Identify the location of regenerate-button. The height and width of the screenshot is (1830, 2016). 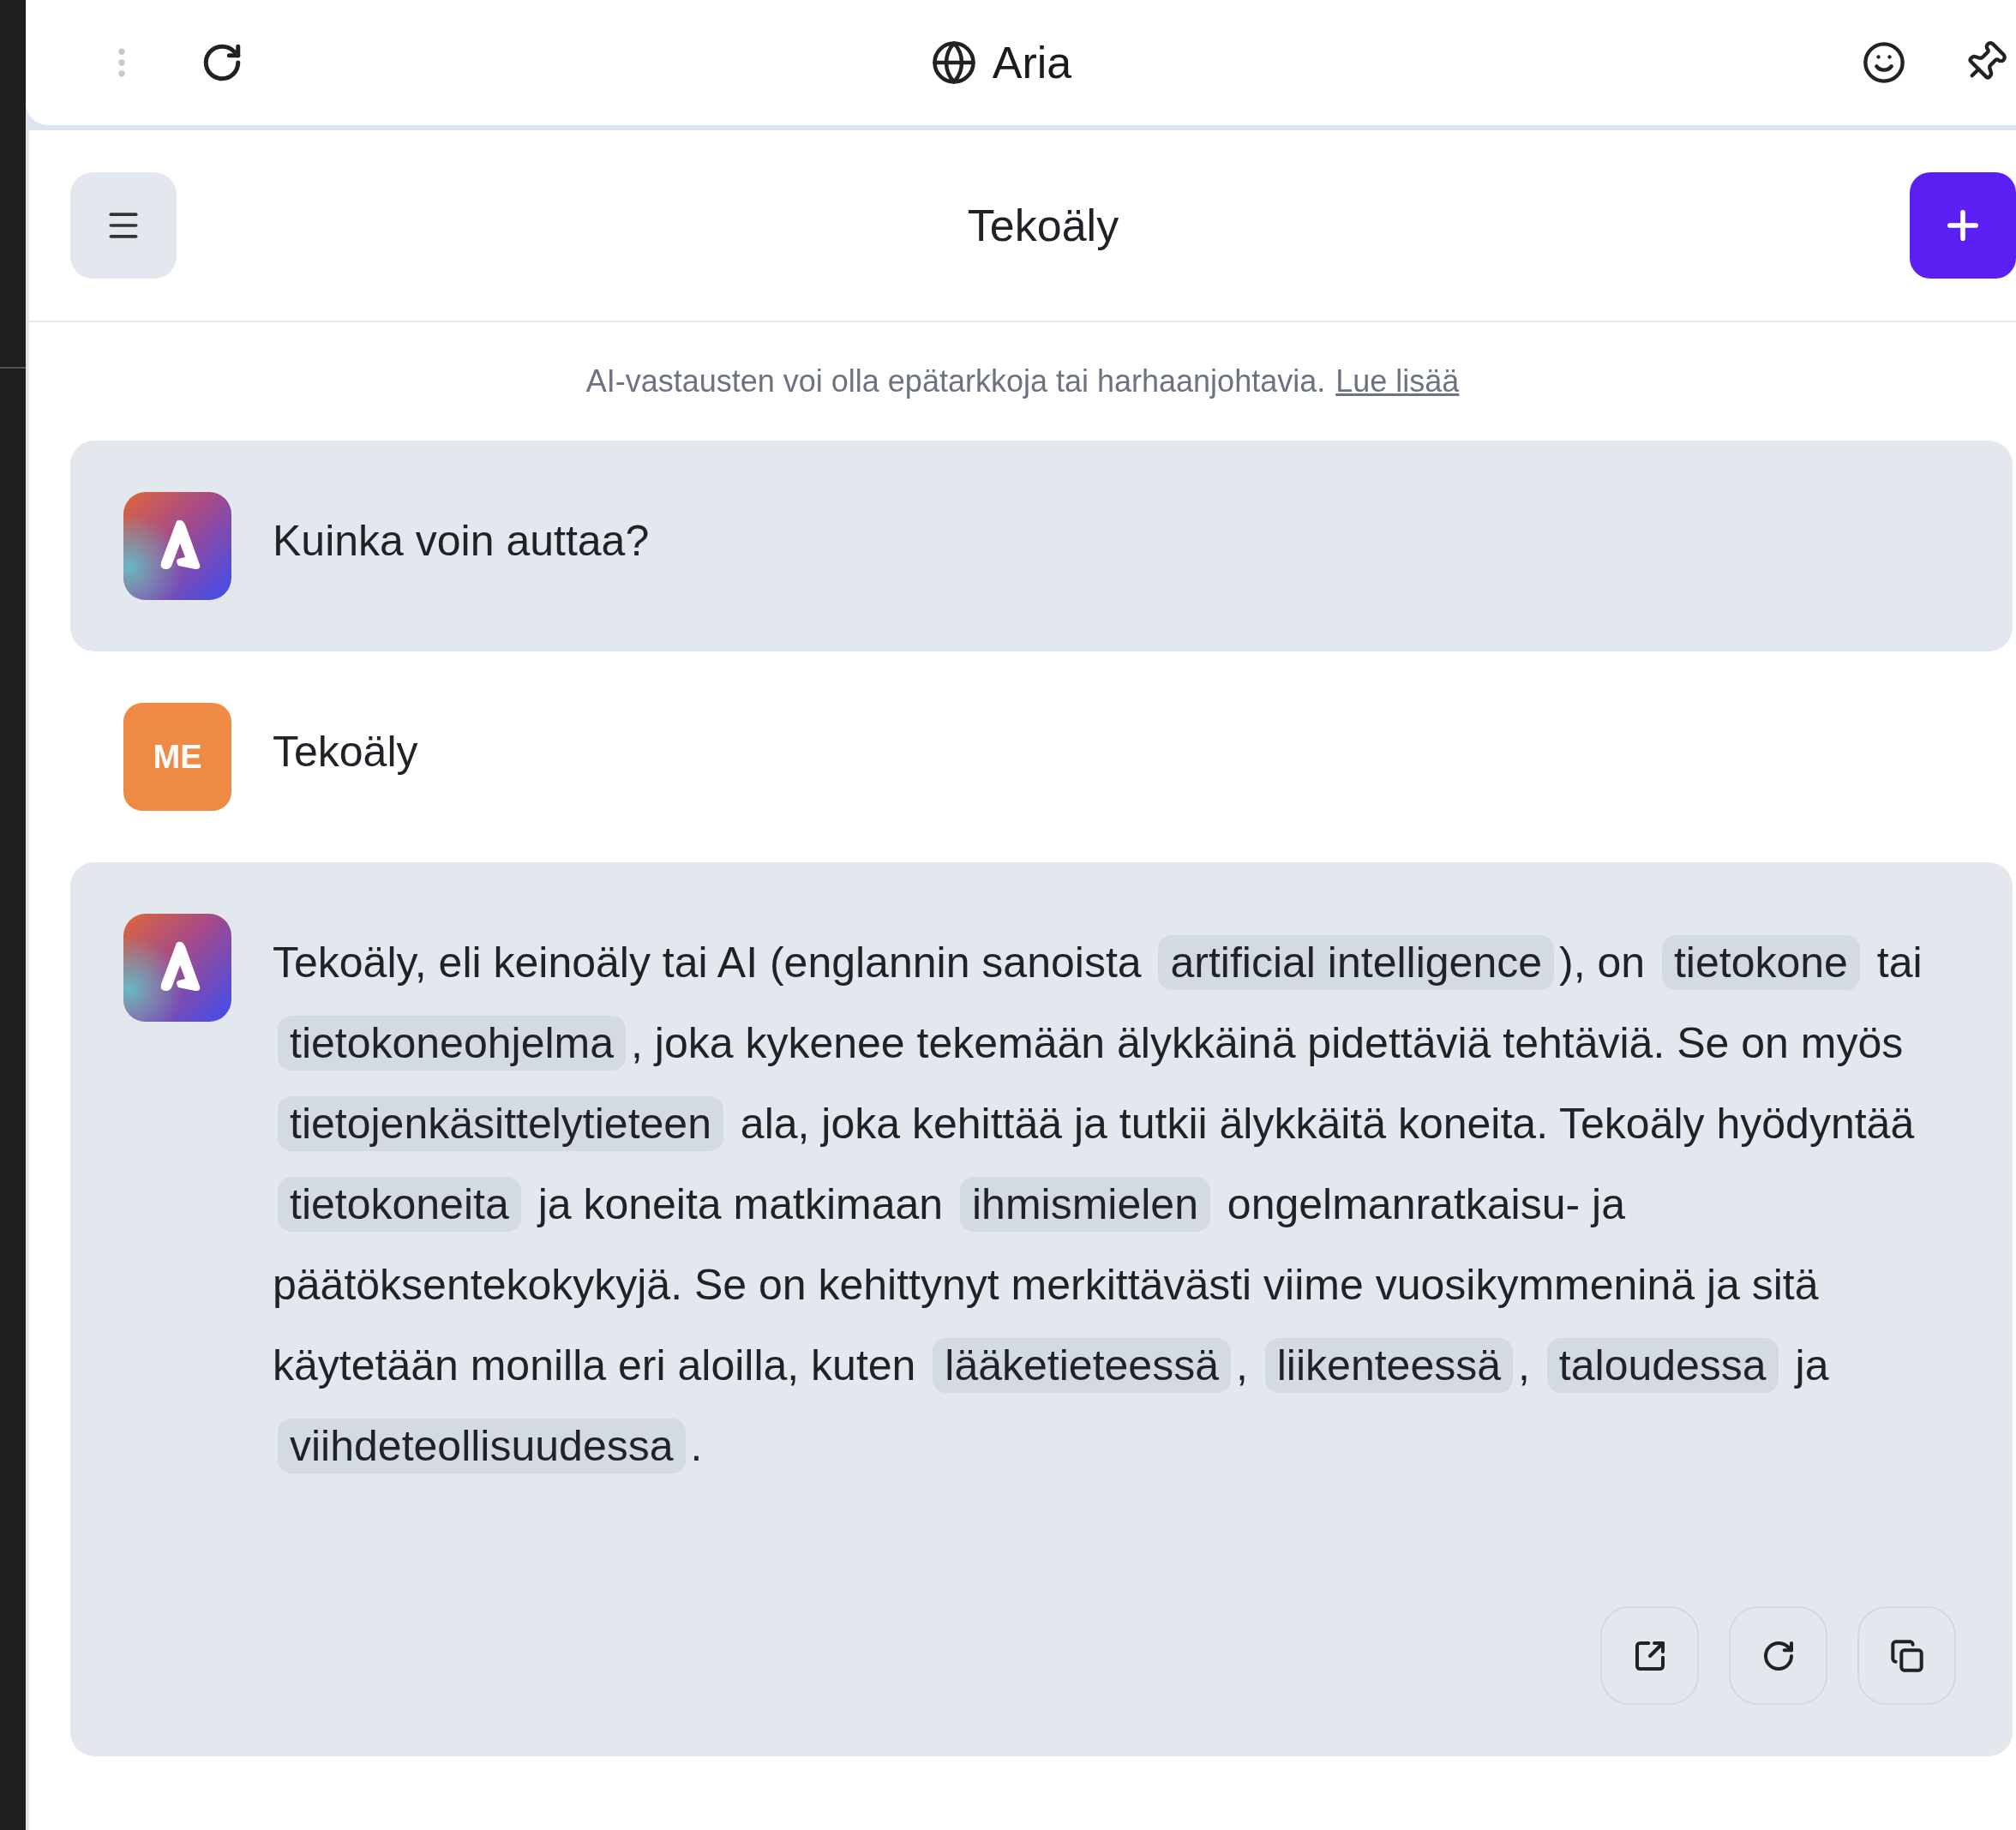
(1778, 1655).